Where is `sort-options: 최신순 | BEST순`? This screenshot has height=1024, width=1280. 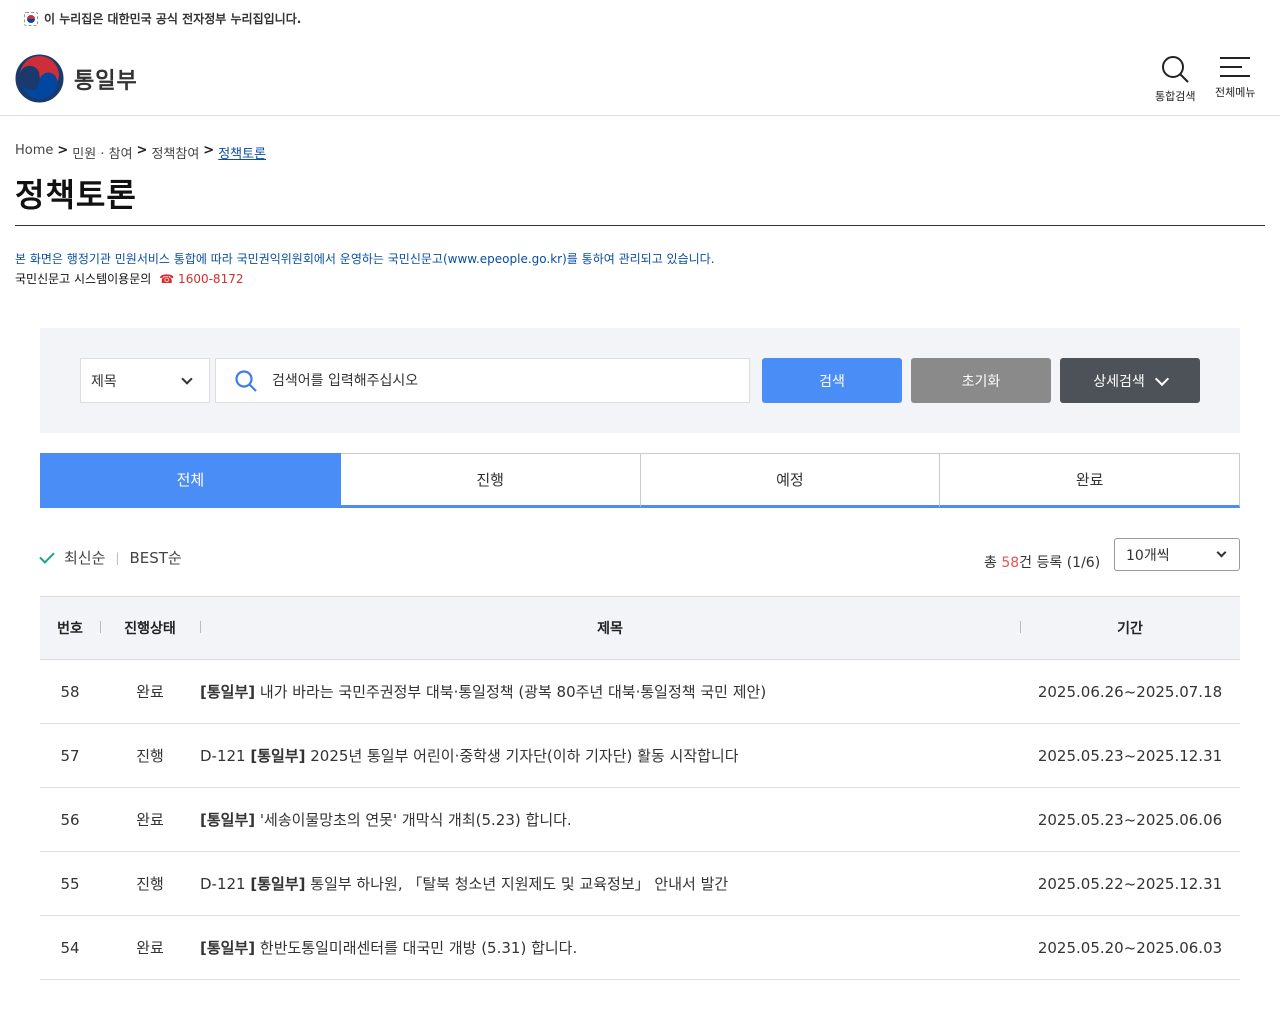 sort-options: 최신순 | BEST순 is located at coordinates (110, 557).